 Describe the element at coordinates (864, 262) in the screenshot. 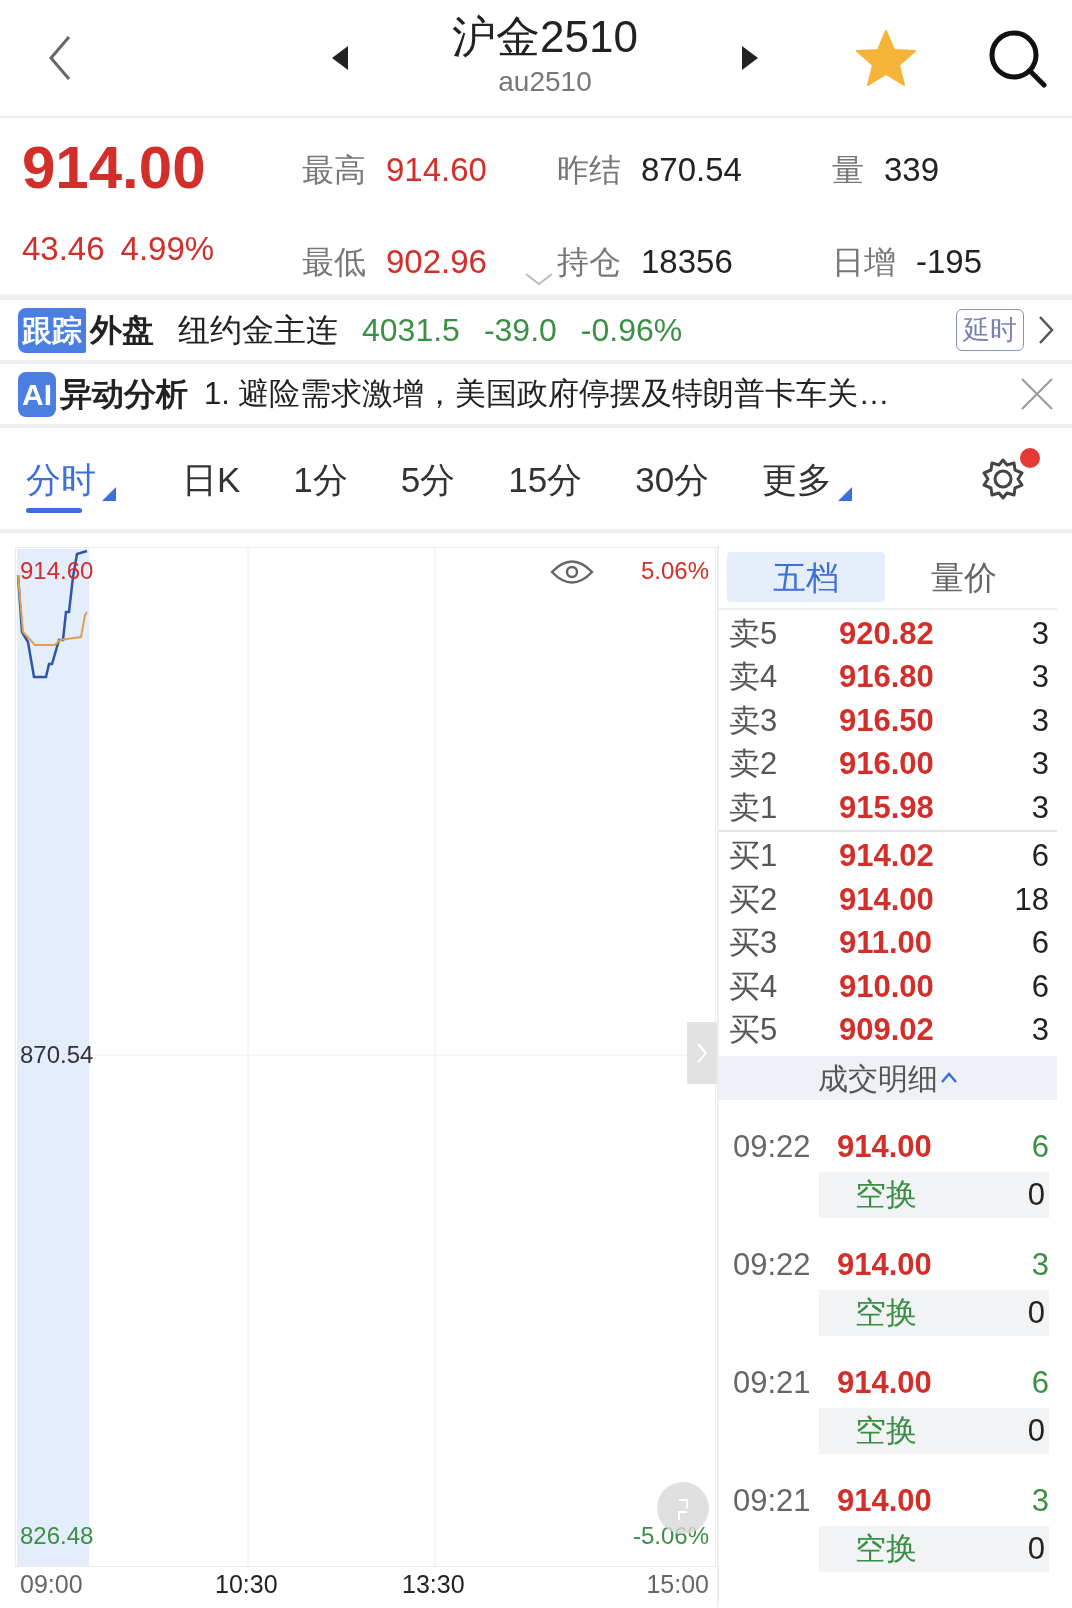

I see `stat-label: 日增` at that location.